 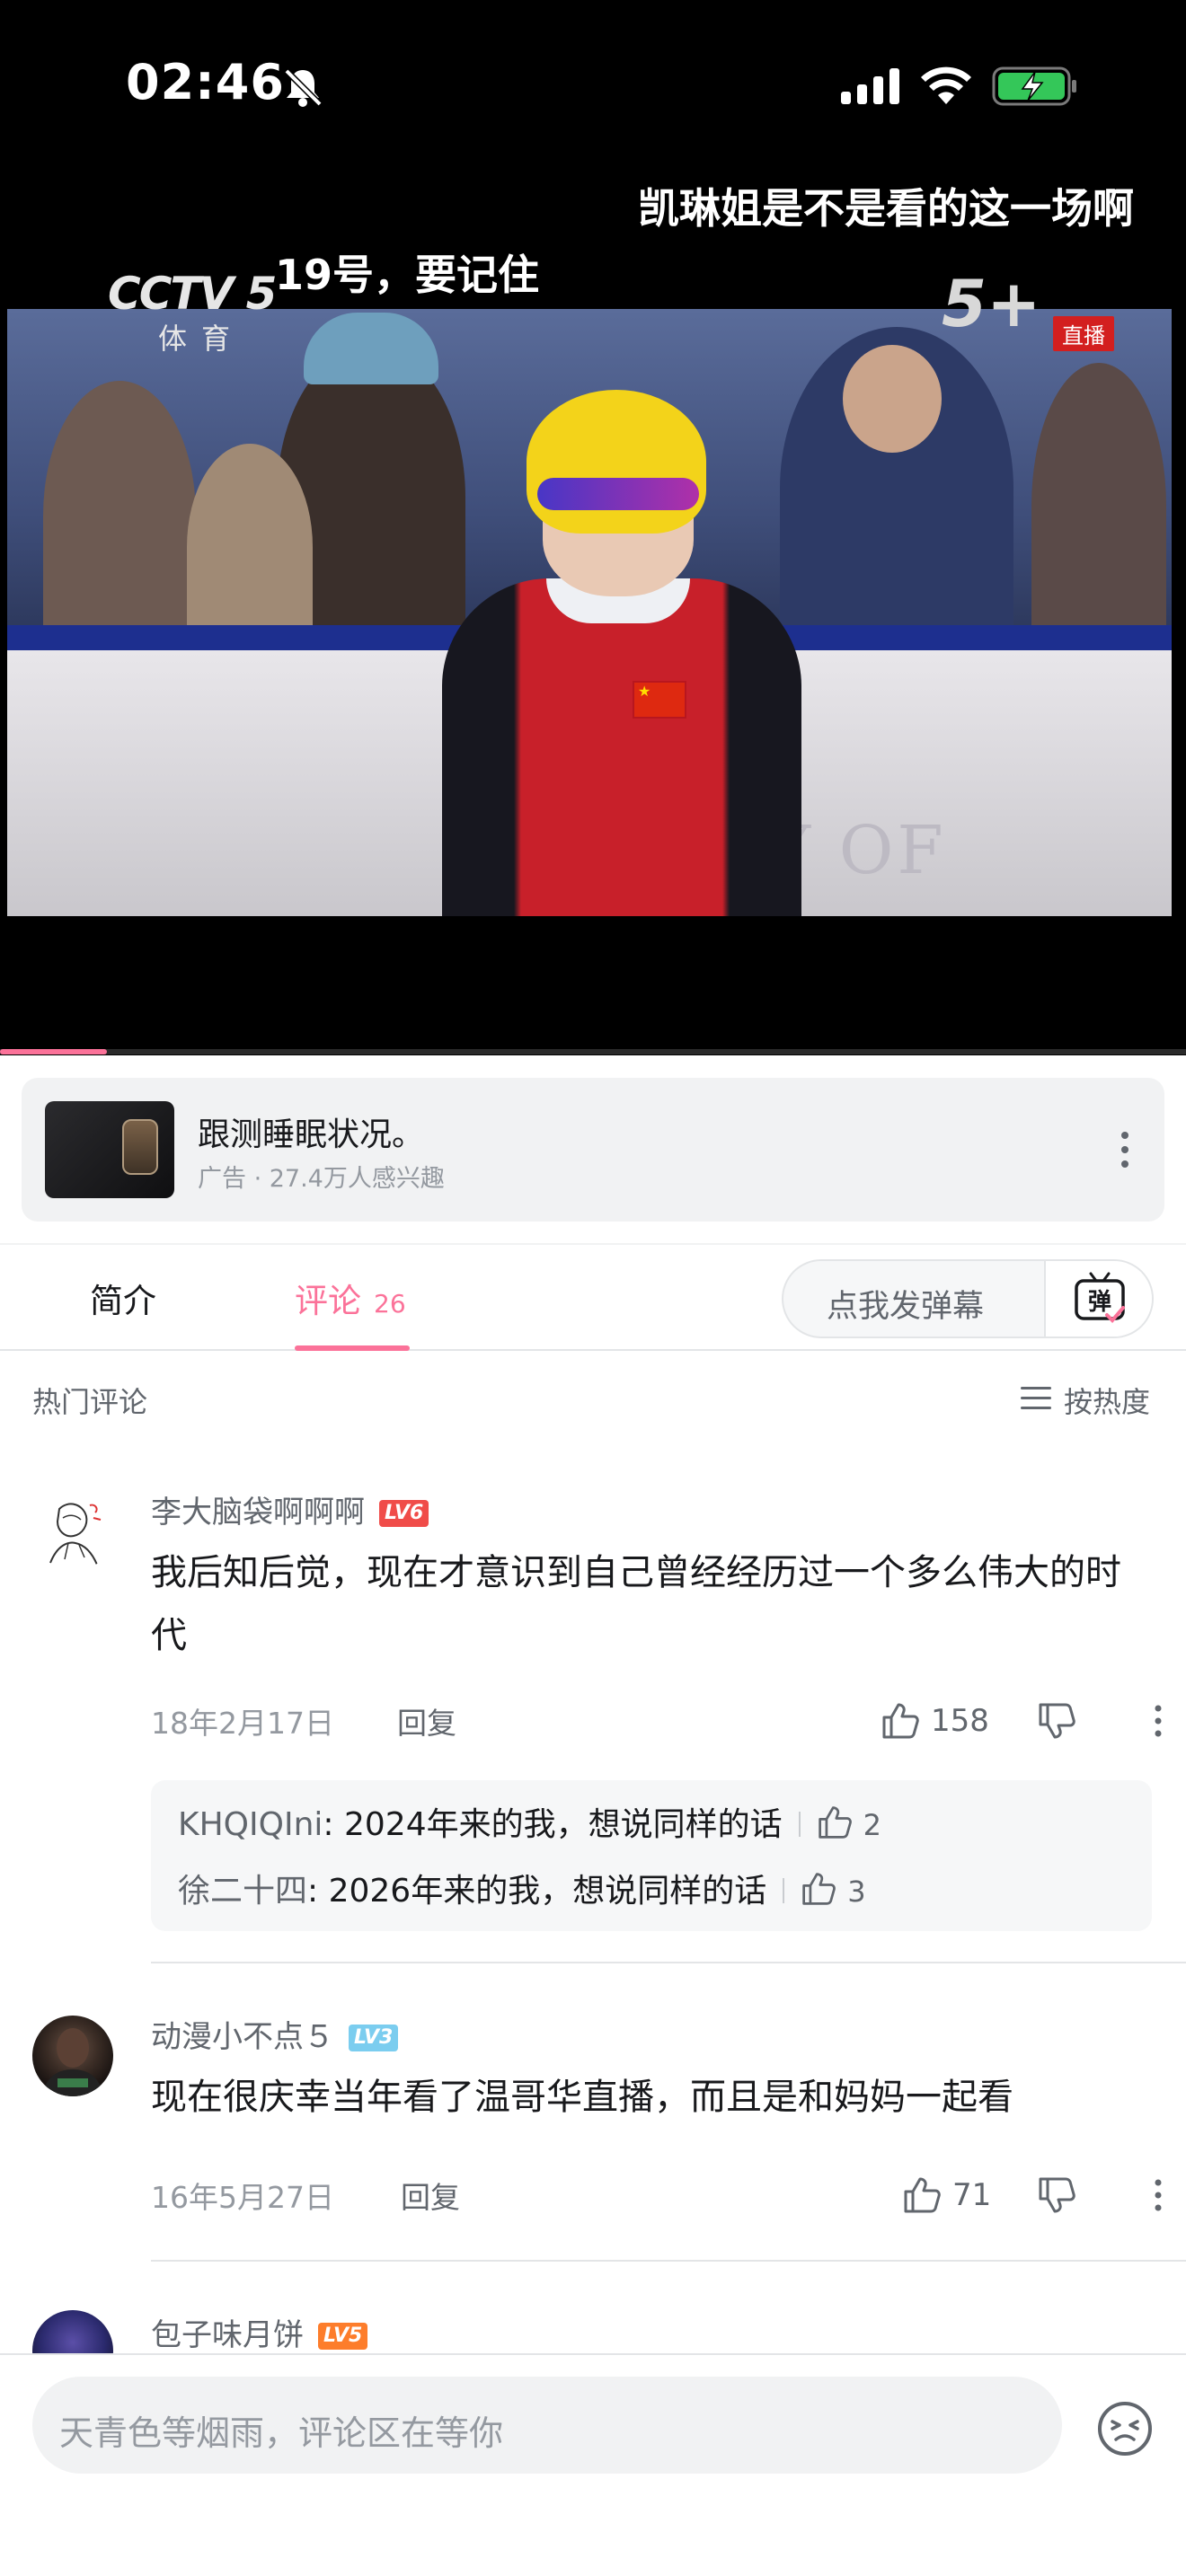 I want to click on comment-input: 天青色等烟雨，评论区在等你, so click(x=547, y=2425).